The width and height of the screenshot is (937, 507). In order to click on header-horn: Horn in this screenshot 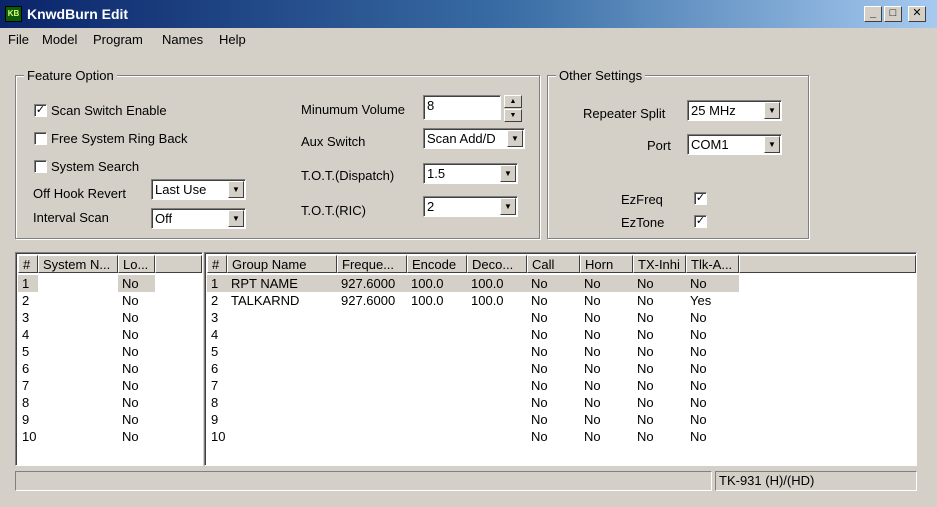, I will do `click(606, 264)`.